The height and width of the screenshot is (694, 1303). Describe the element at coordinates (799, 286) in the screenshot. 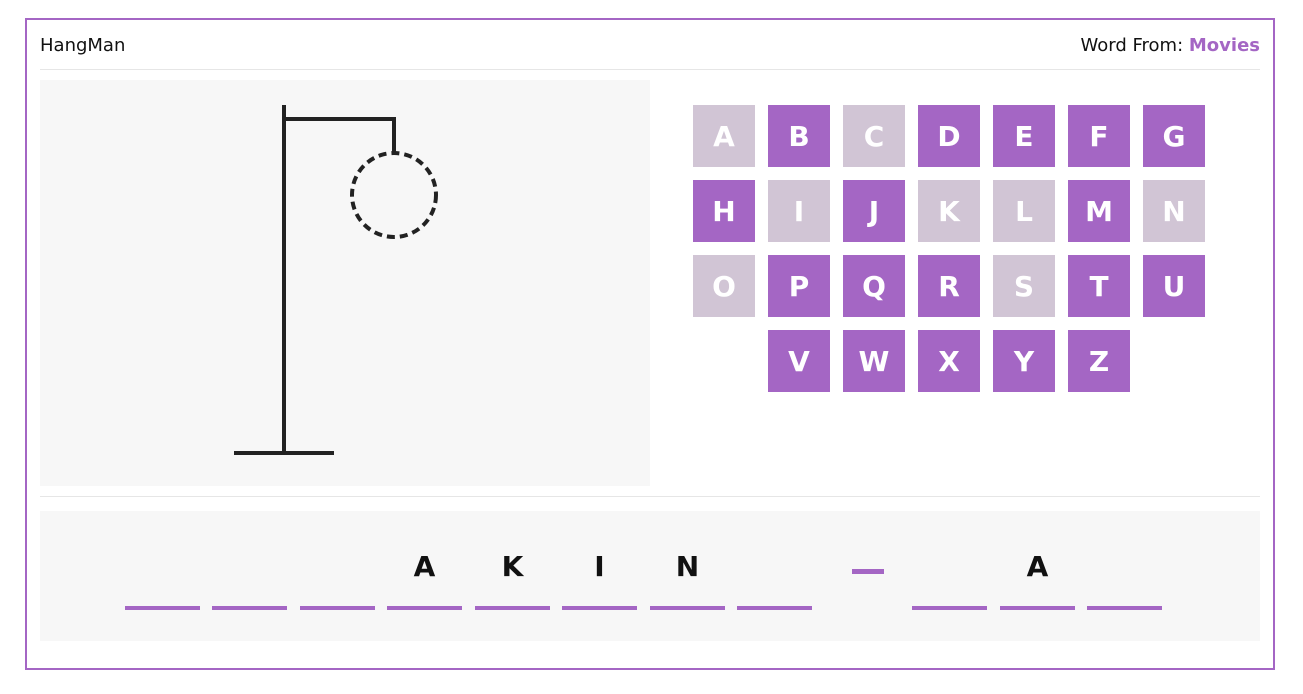

I see `letter-key-p: P` at that location.